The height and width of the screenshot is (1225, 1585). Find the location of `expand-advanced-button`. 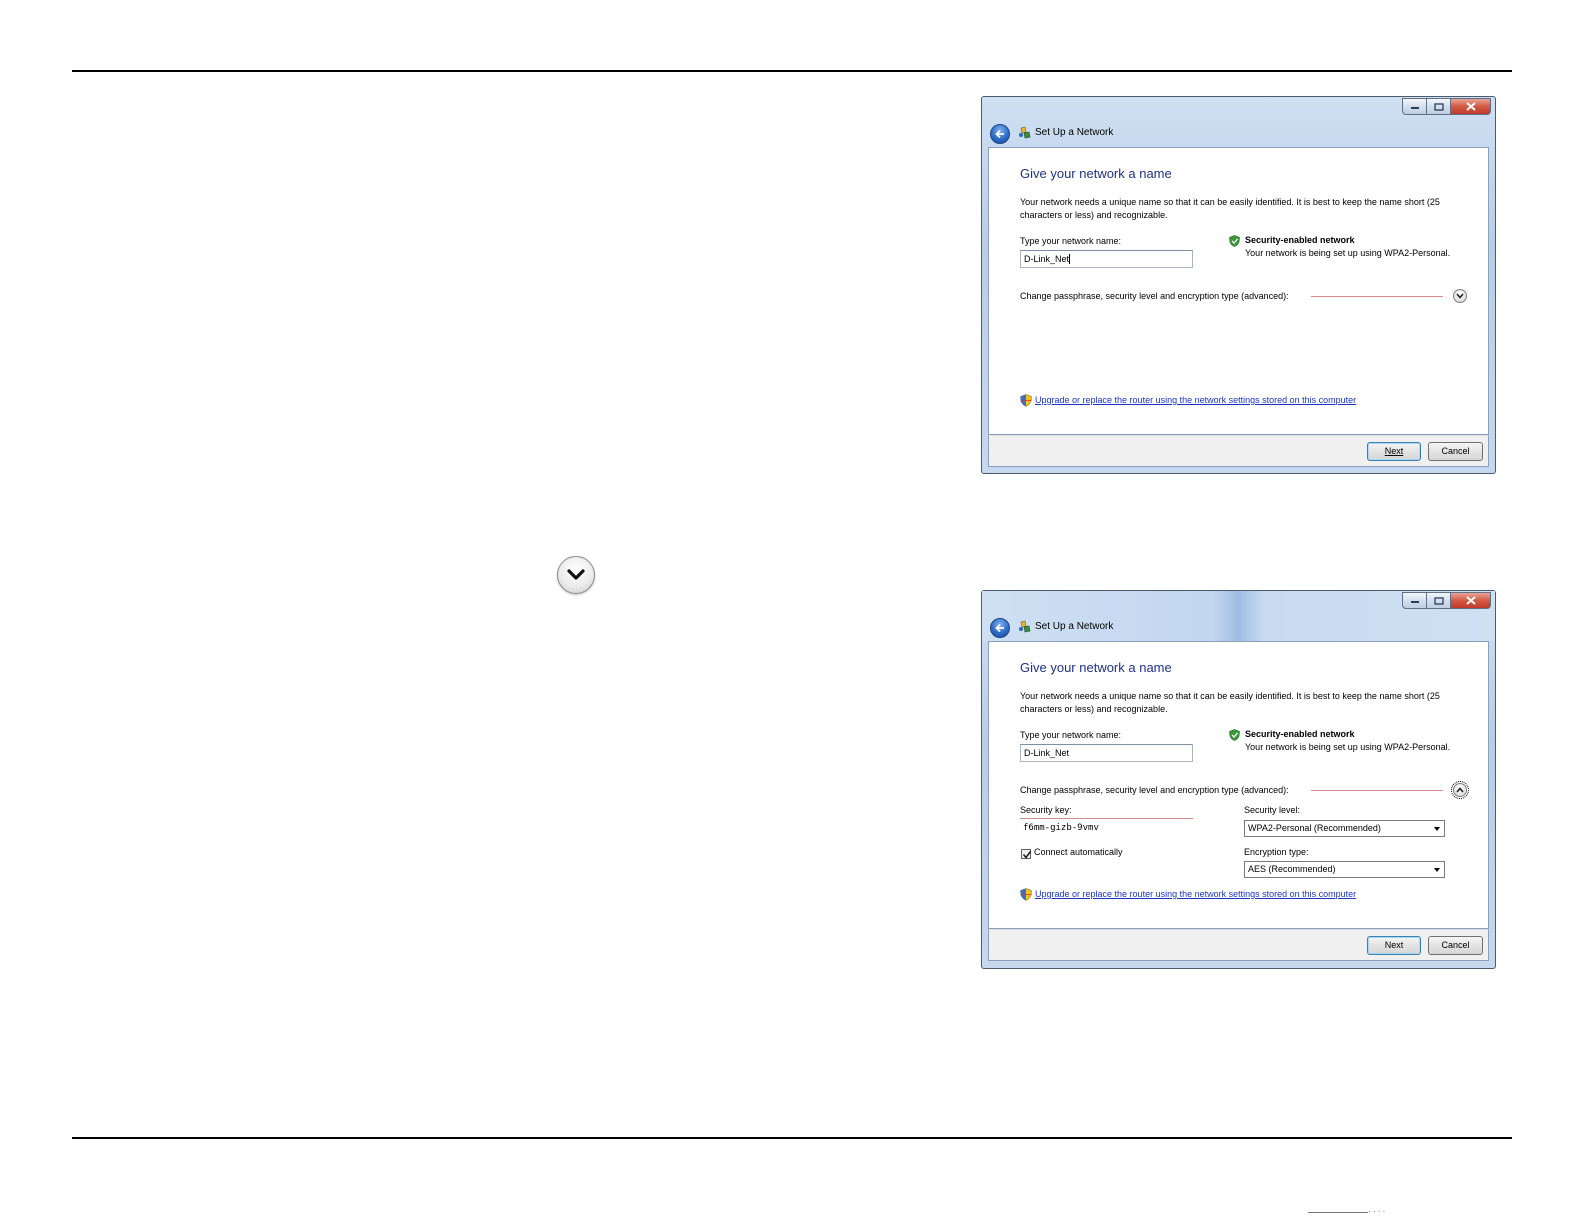

expand-advanced-button is located at coordinates (1460, 296).